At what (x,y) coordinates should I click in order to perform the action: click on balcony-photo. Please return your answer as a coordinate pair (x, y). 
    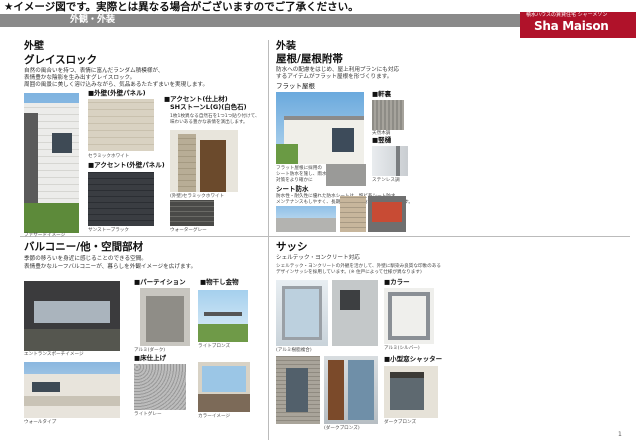
    Looking at the image, I should click on (72, 316).